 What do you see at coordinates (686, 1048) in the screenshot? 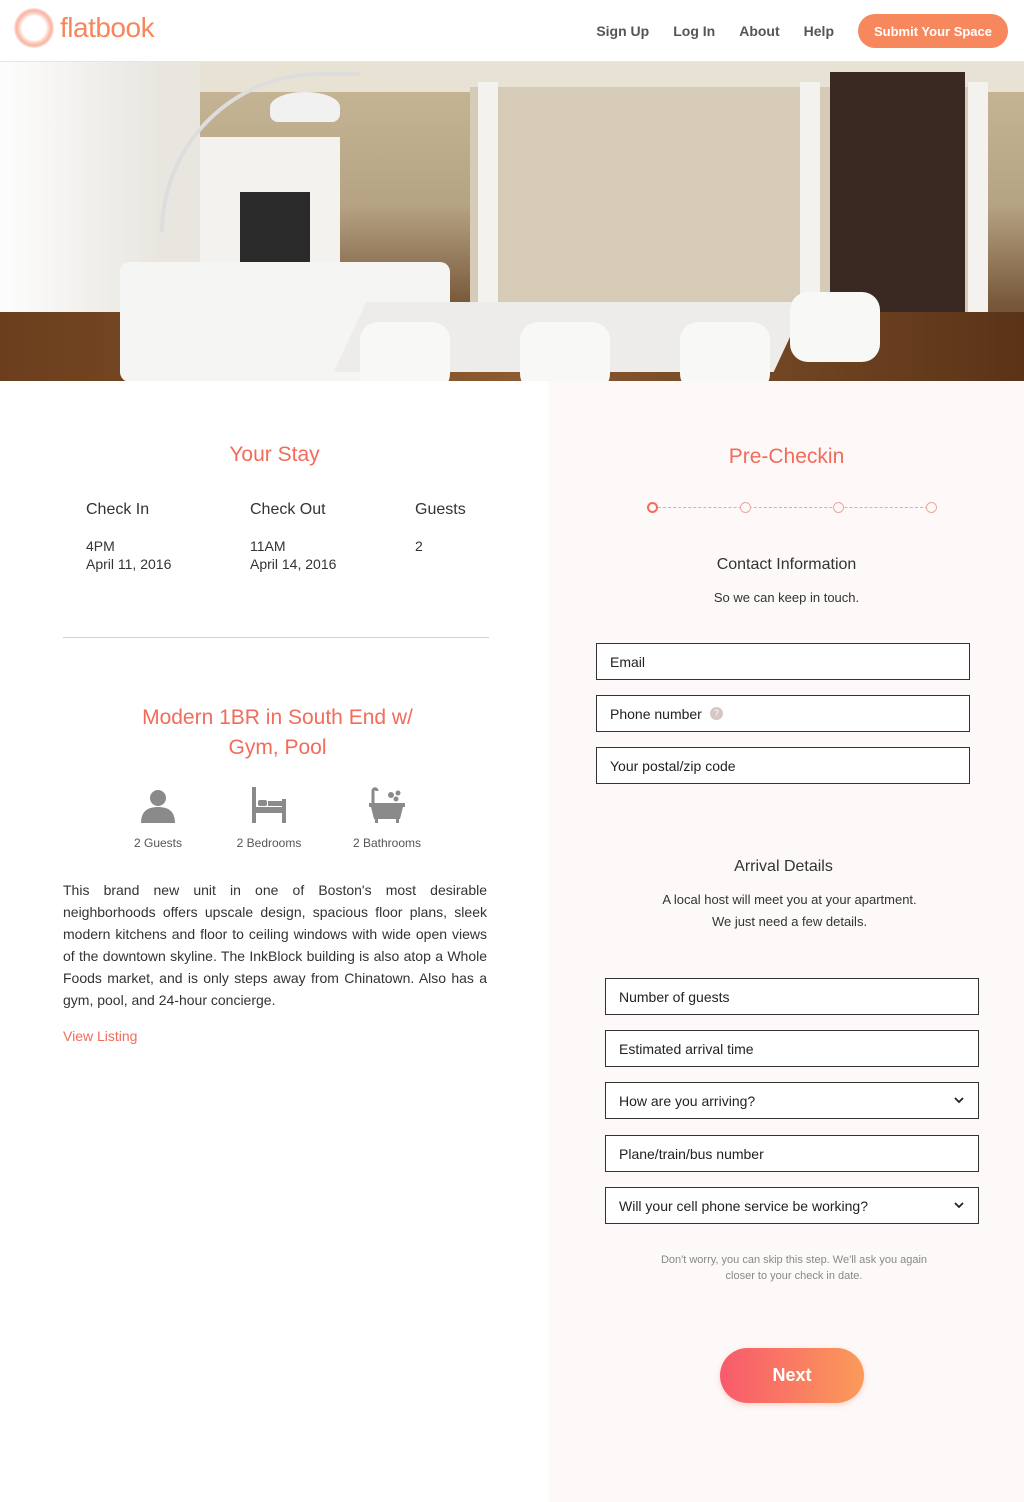
I see `arrival-time-placeholder: Estimated arrival time` at bounding box center [686, 1048].